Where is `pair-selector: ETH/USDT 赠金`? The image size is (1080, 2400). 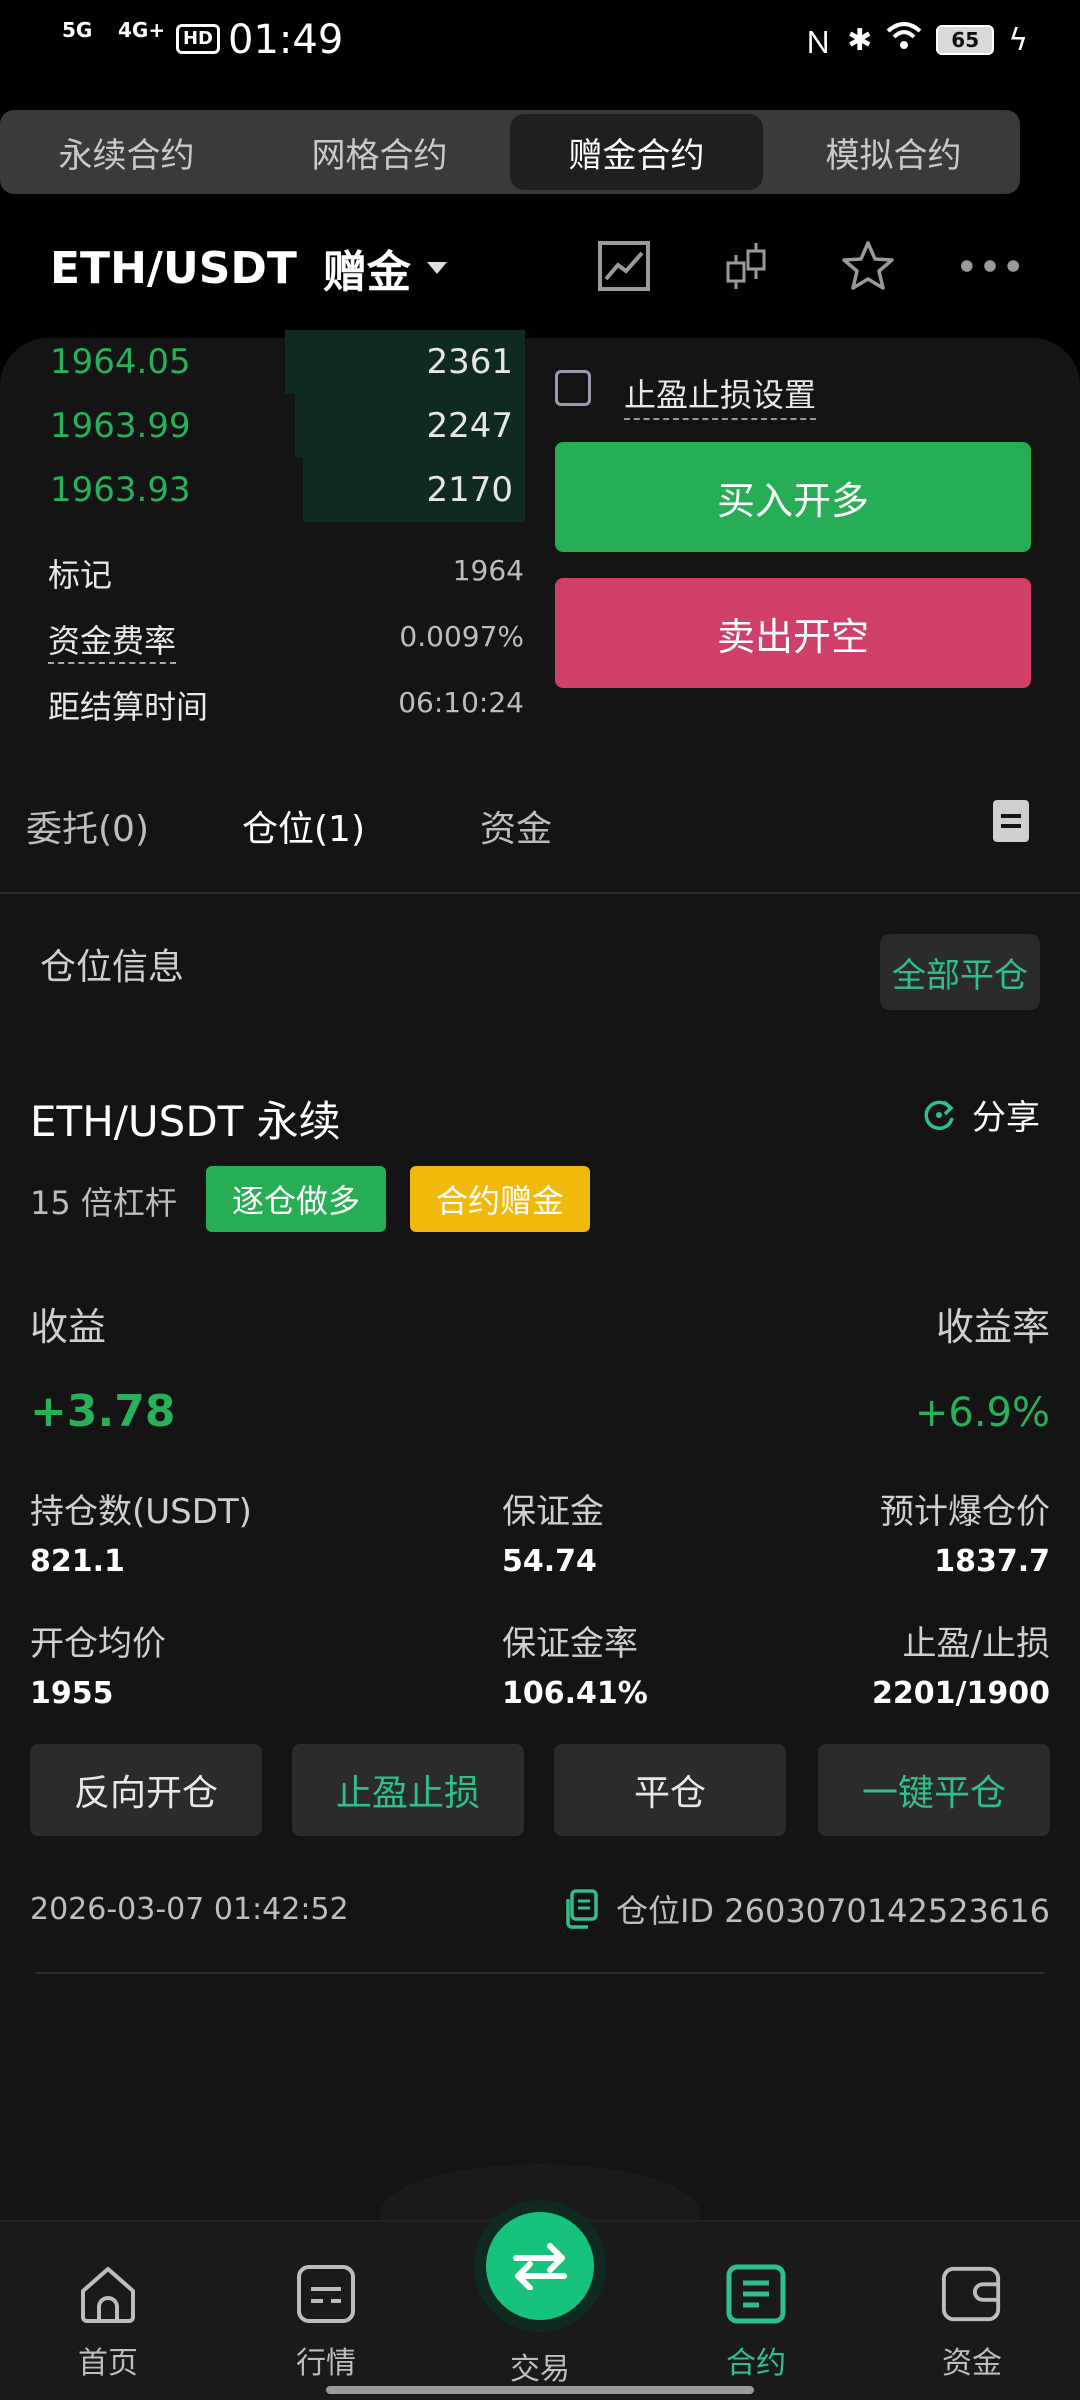
pair-selector: ETH/USDT 赠金 is located at coordinates (248, 268).